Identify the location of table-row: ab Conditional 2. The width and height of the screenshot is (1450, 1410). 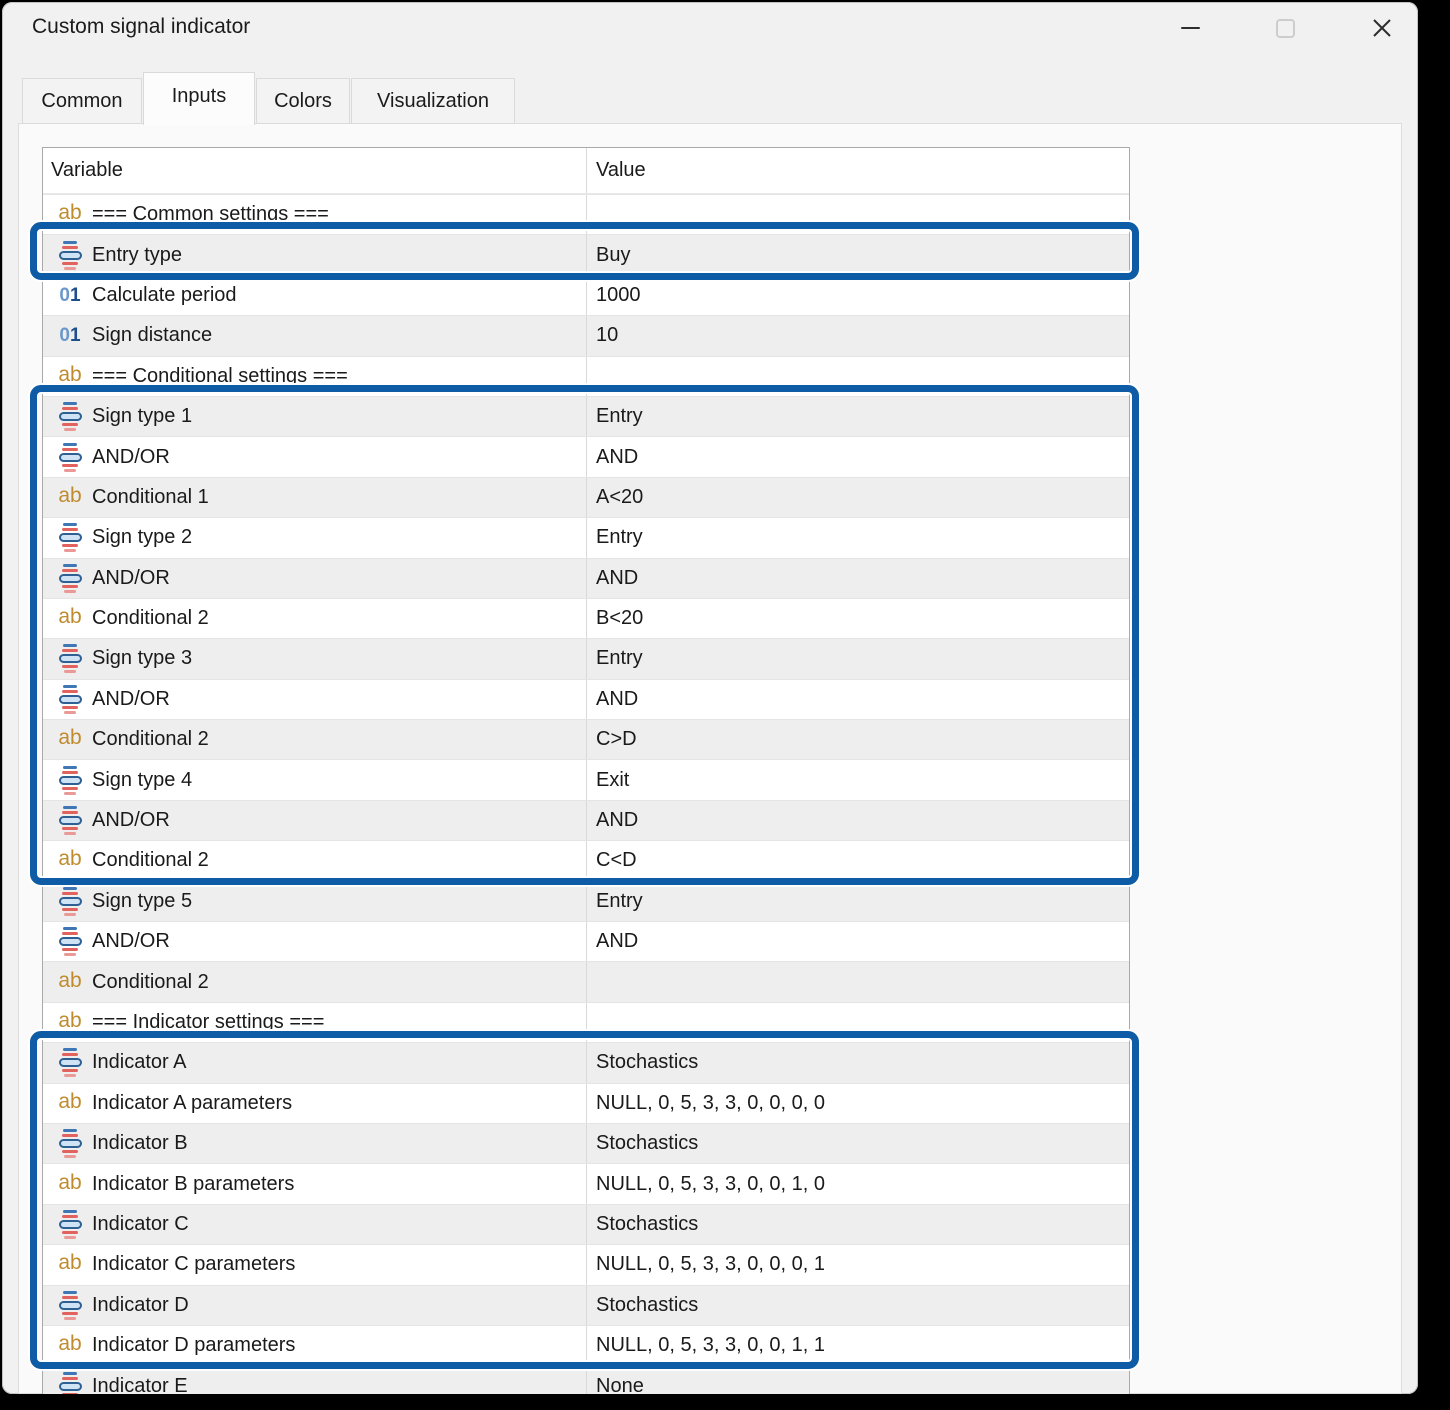
(586, 981).